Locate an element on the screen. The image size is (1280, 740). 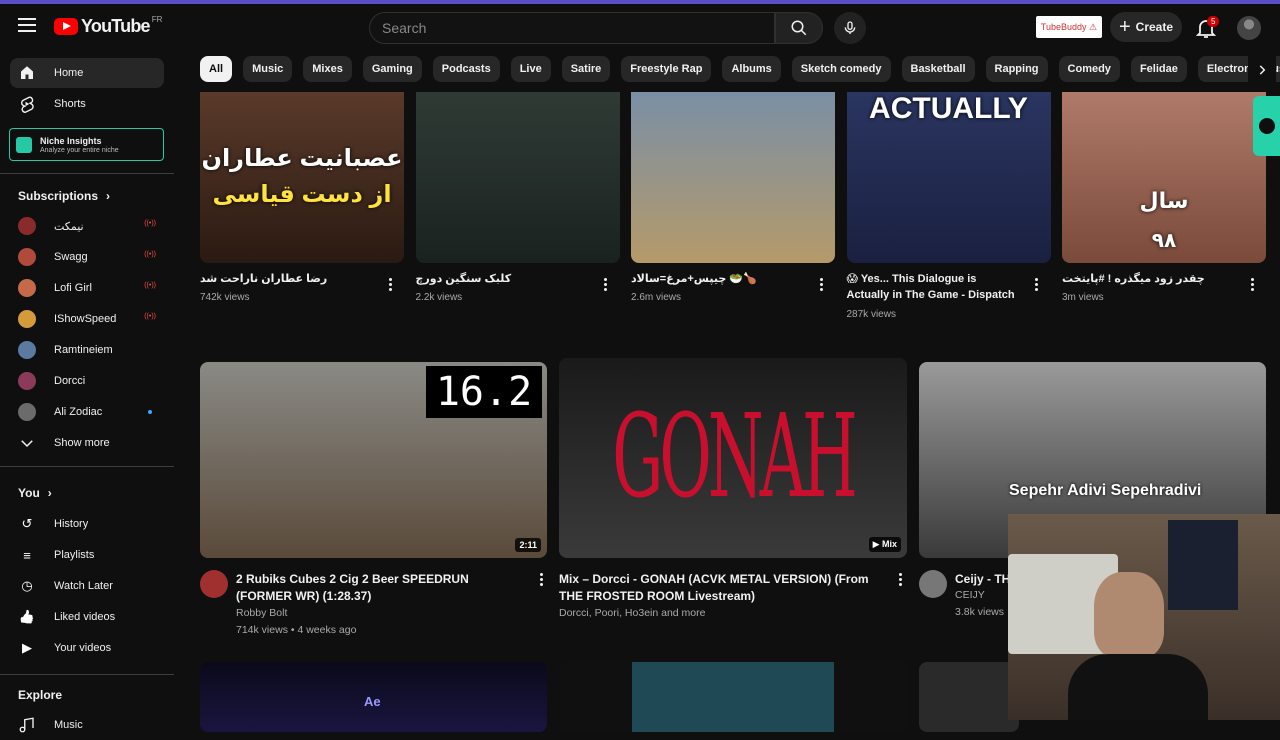
chip-satire: Satire is located at coordinates (586, 69).